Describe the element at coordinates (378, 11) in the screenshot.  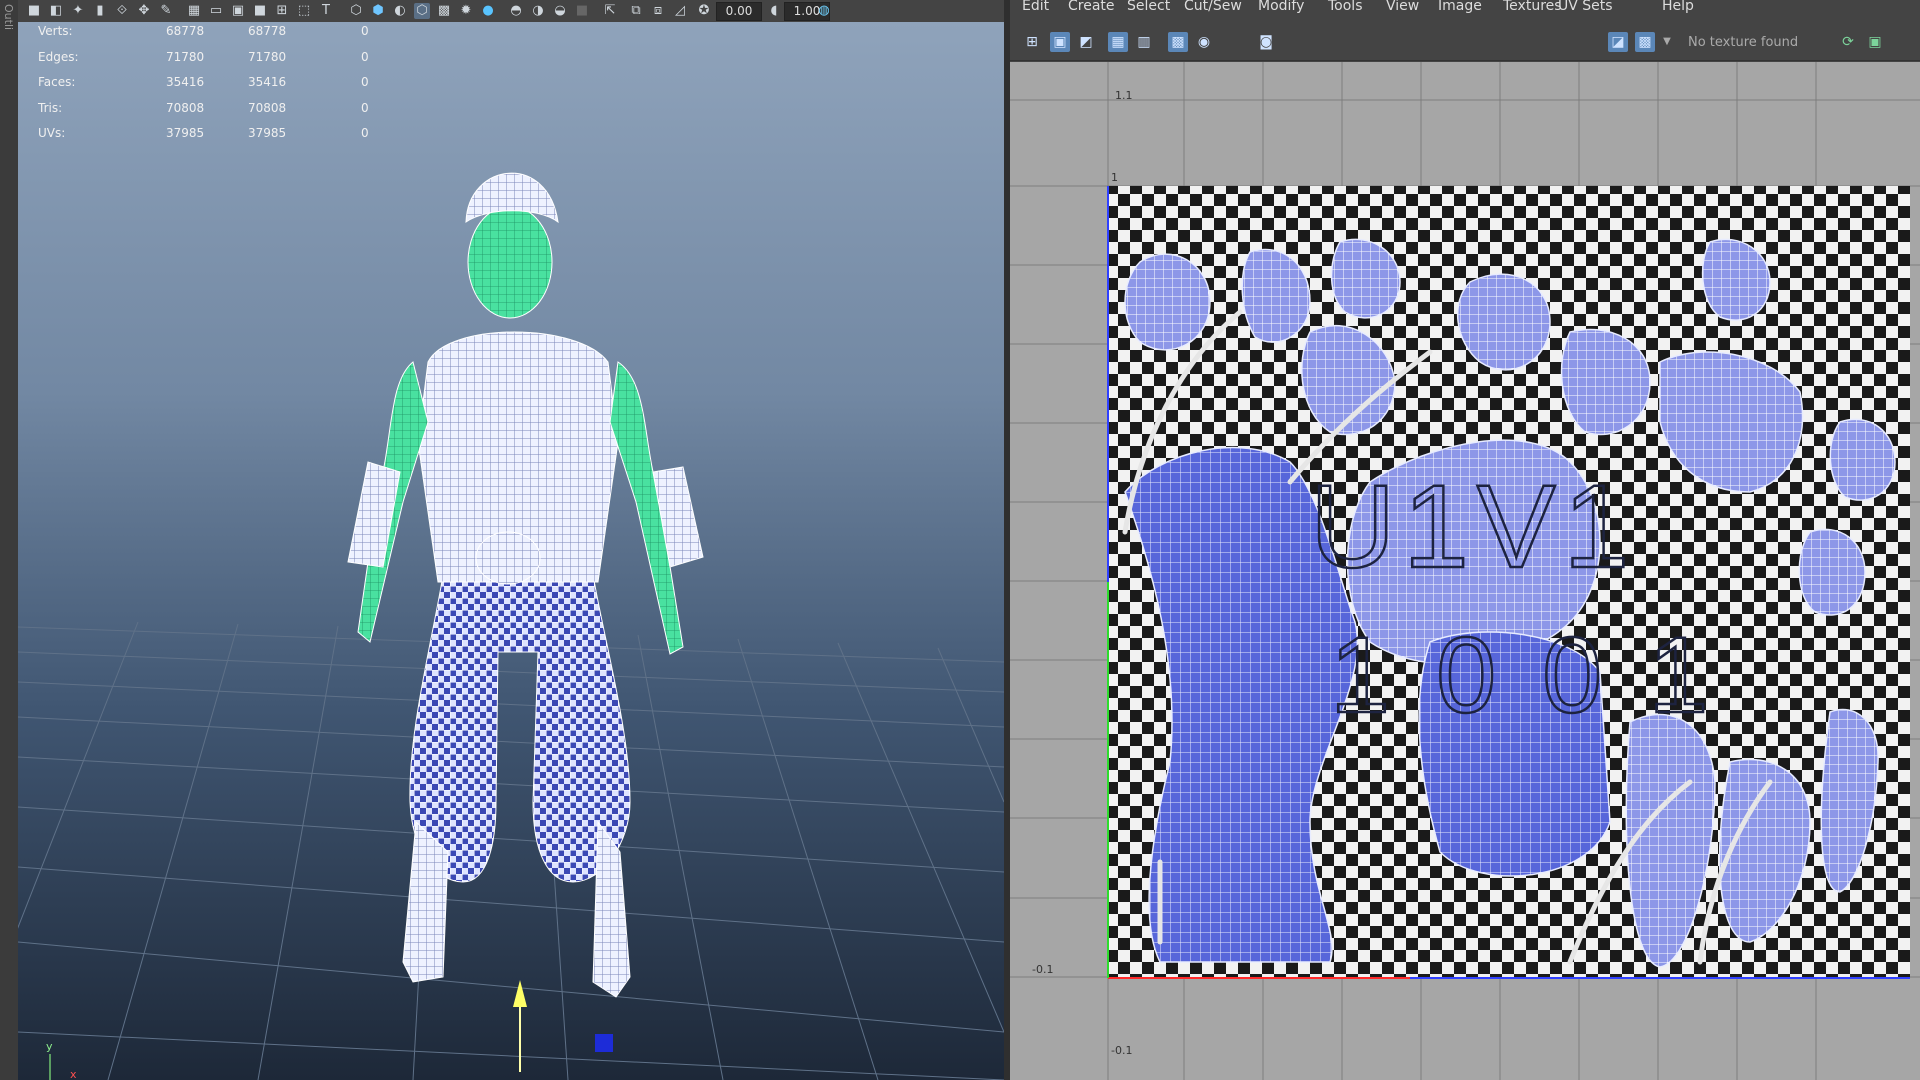
I see `smooth-shade-icon: ⬢` at that location.